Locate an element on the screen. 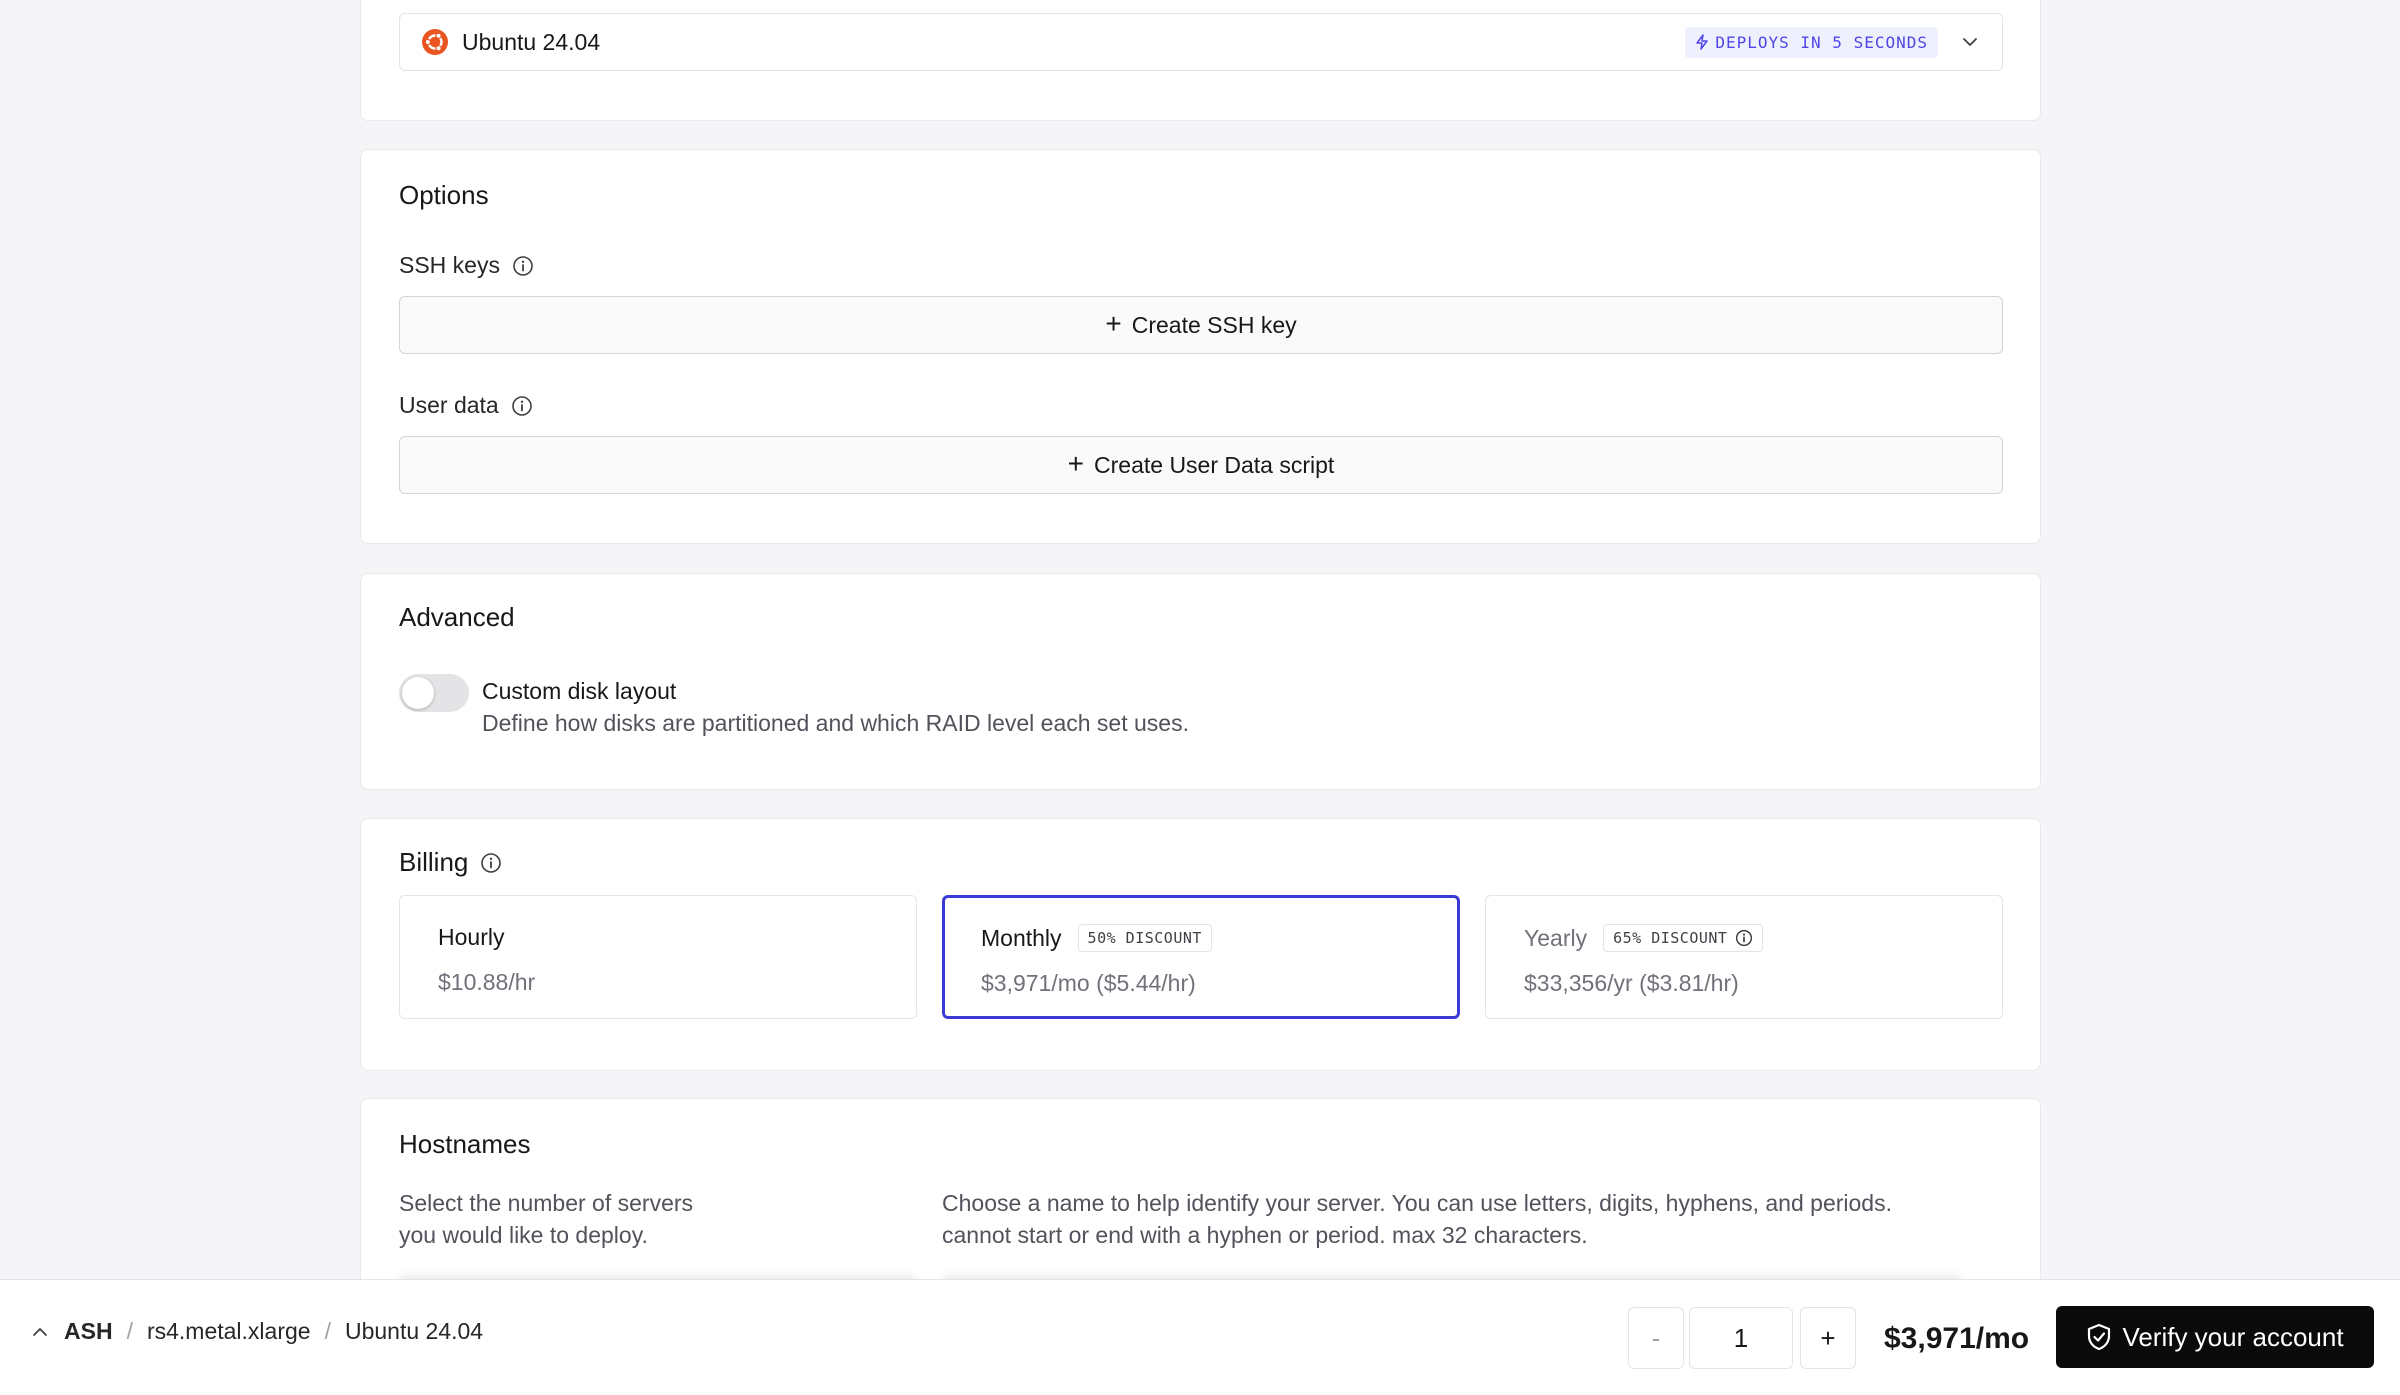  deploy-speed-badge: DEPLOYS IN 5 SECONDS is located at coordinates (1811, 42).